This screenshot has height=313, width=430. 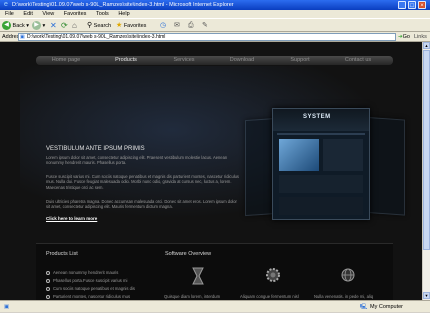 I want to click on preview-nav, so click(x=321, y=134).